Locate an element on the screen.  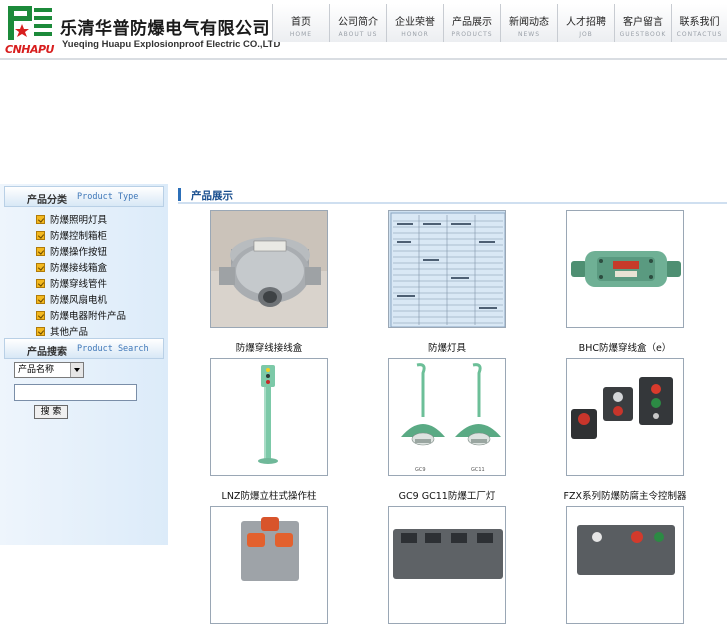
nav-label-en: CONTACTUS is located at coordinates (699, 34).